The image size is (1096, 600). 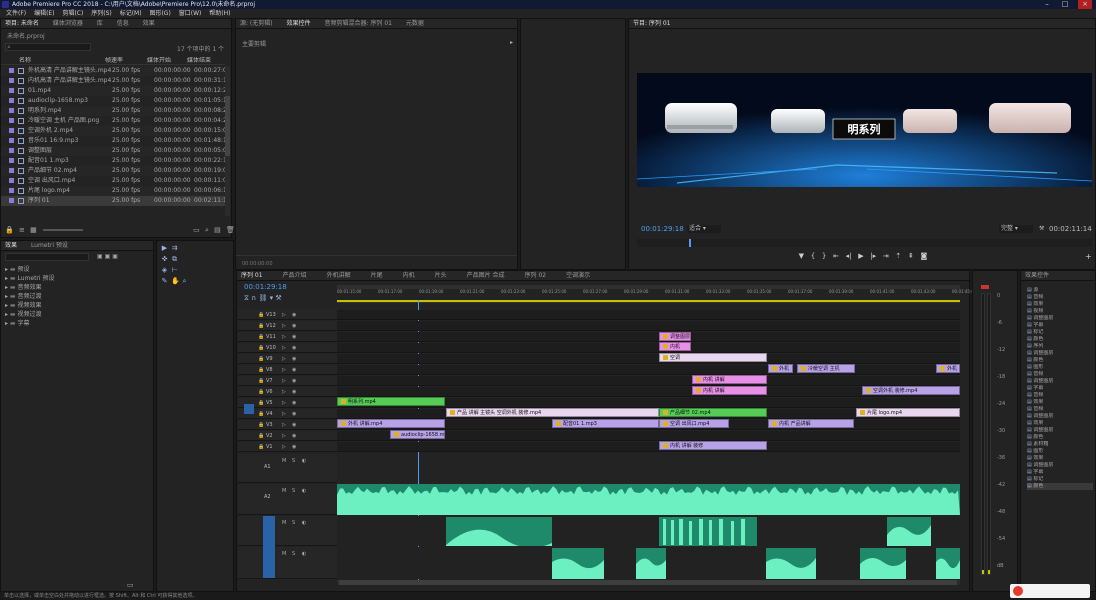 I want to click on video-track-label: V6, so click(x=269, y=392).